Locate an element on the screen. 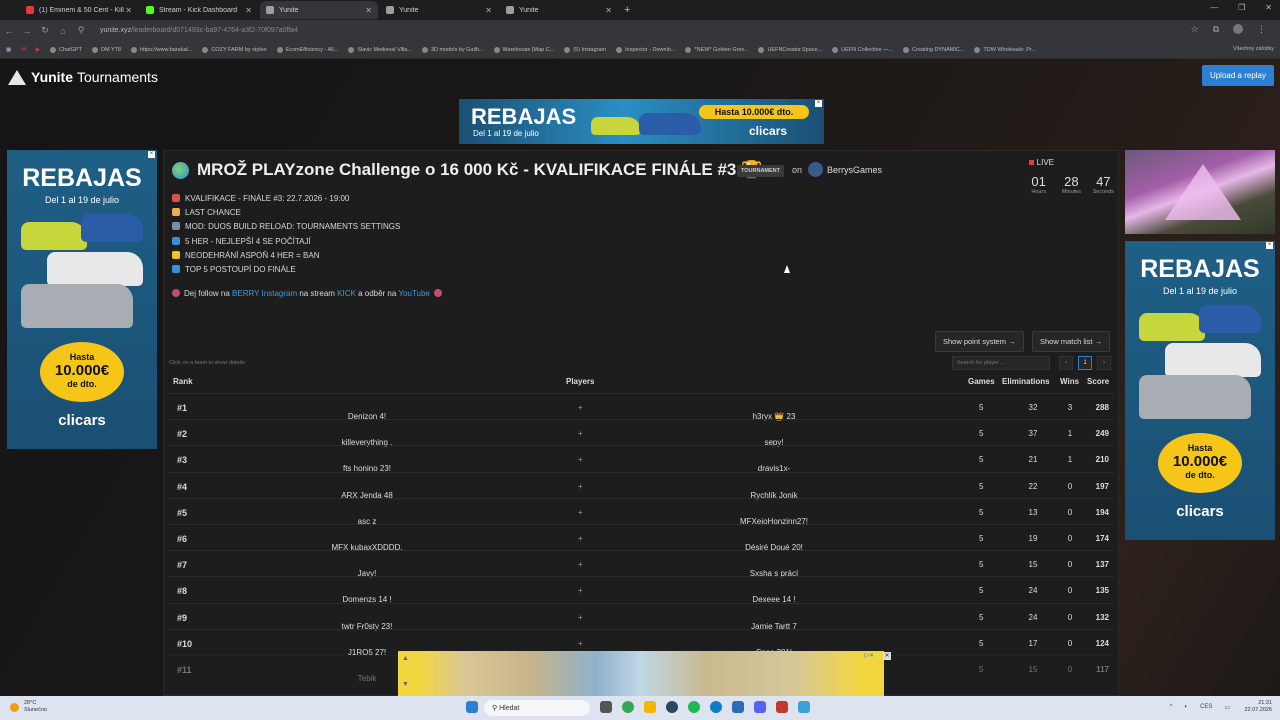 Image resolution: width=1280 pixels, height=720 pixels. table-row: #5 asc z + MFXeioHonzinn27! 5 13 0 194 is located at coordinates (641, 511).